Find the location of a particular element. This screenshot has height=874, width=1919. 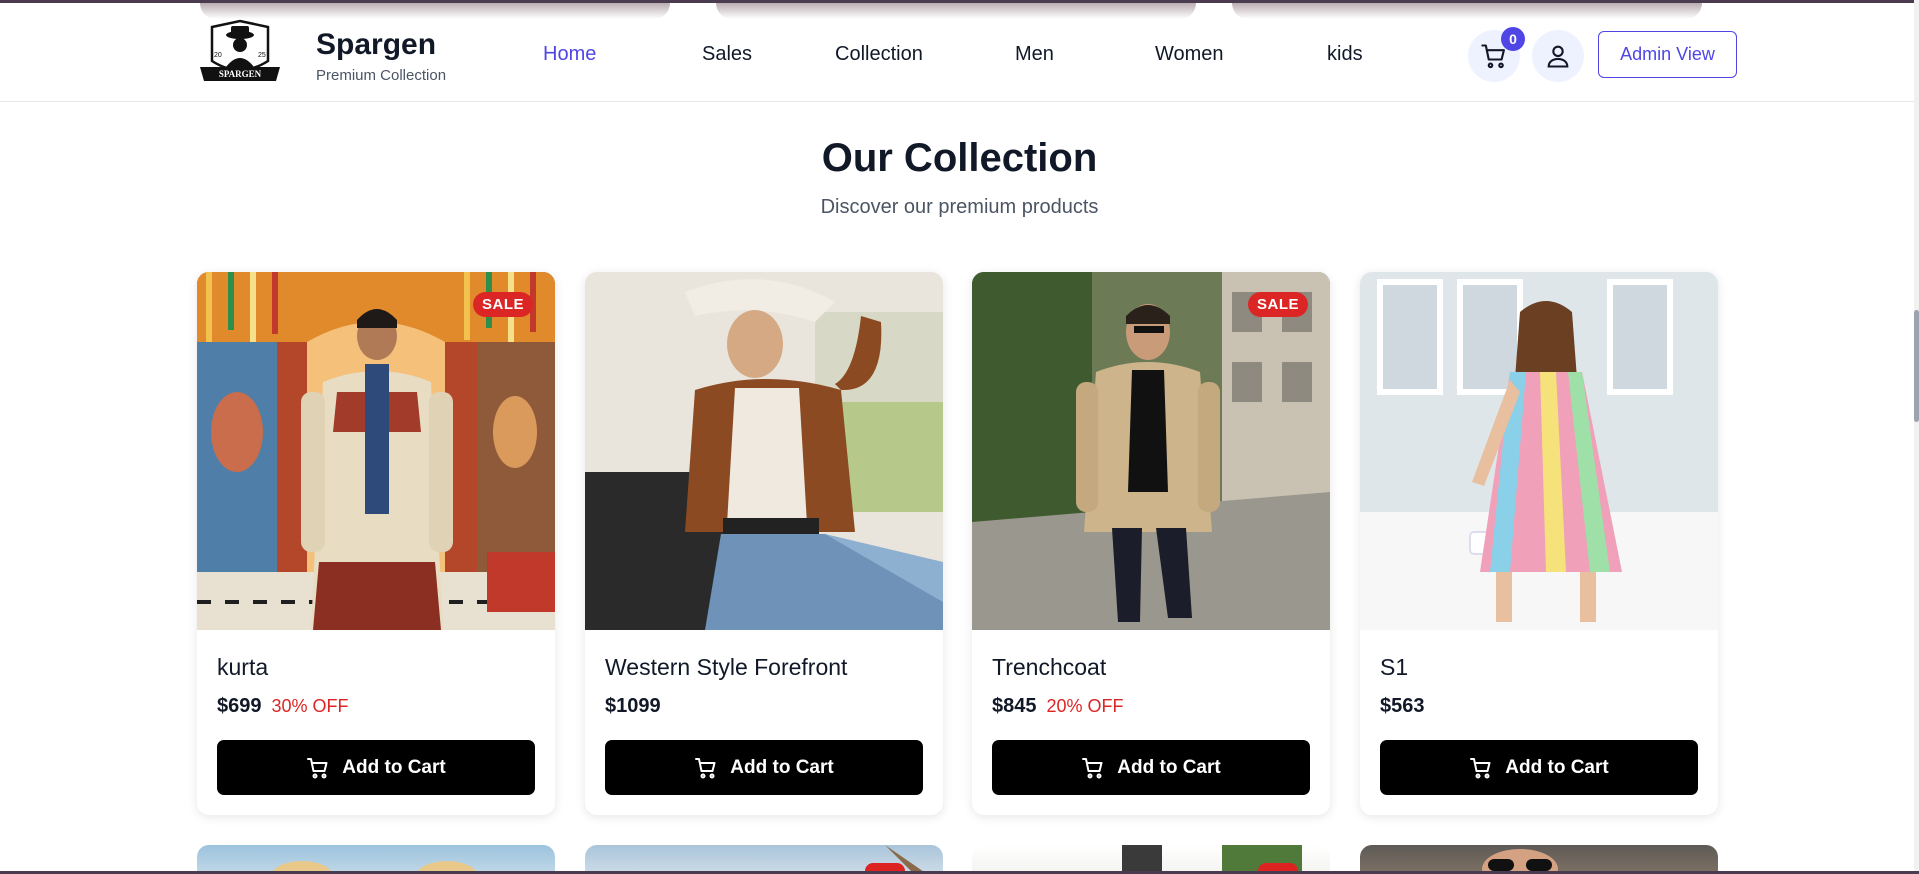

cart-count-badge: 0 is located at coordinates (1513, 39).